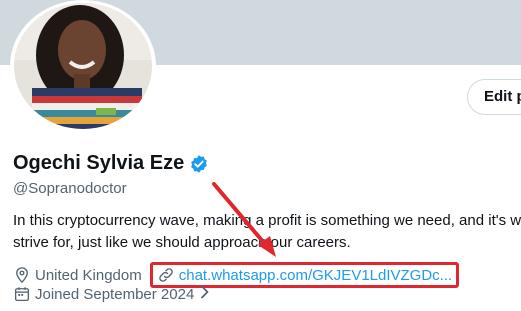  I want to click on edit-profile-button: Edit p, so click(494, 97).